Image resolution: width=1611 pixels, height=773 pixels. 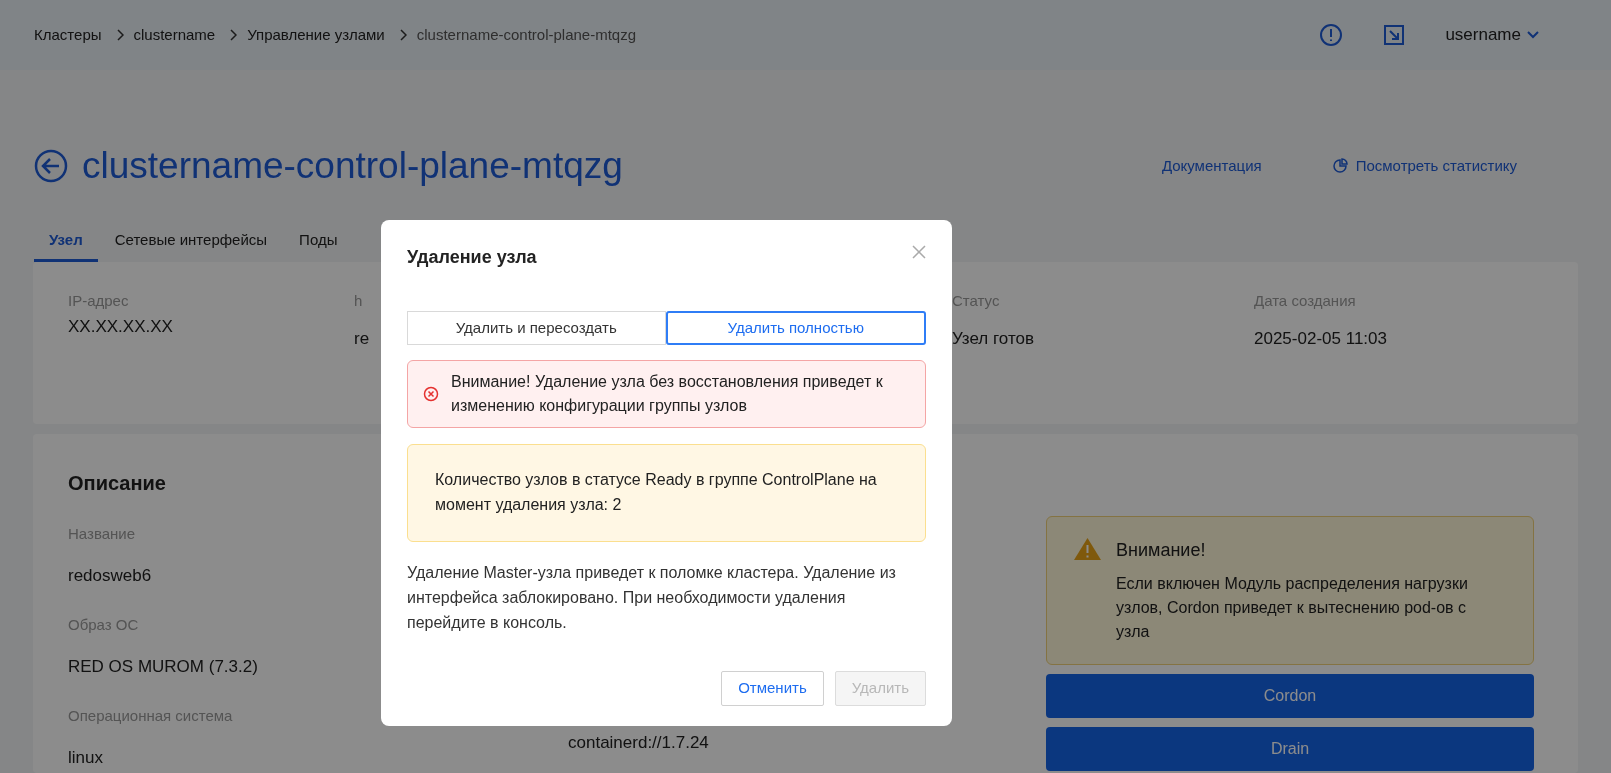 What do you see at coordinates (656, 492) in the screenshot?
I see `alert-text: Количество узлов в статусе Ready в группе ControlPlane на момент удаления узла: 2` at bounding box center [656, 492].